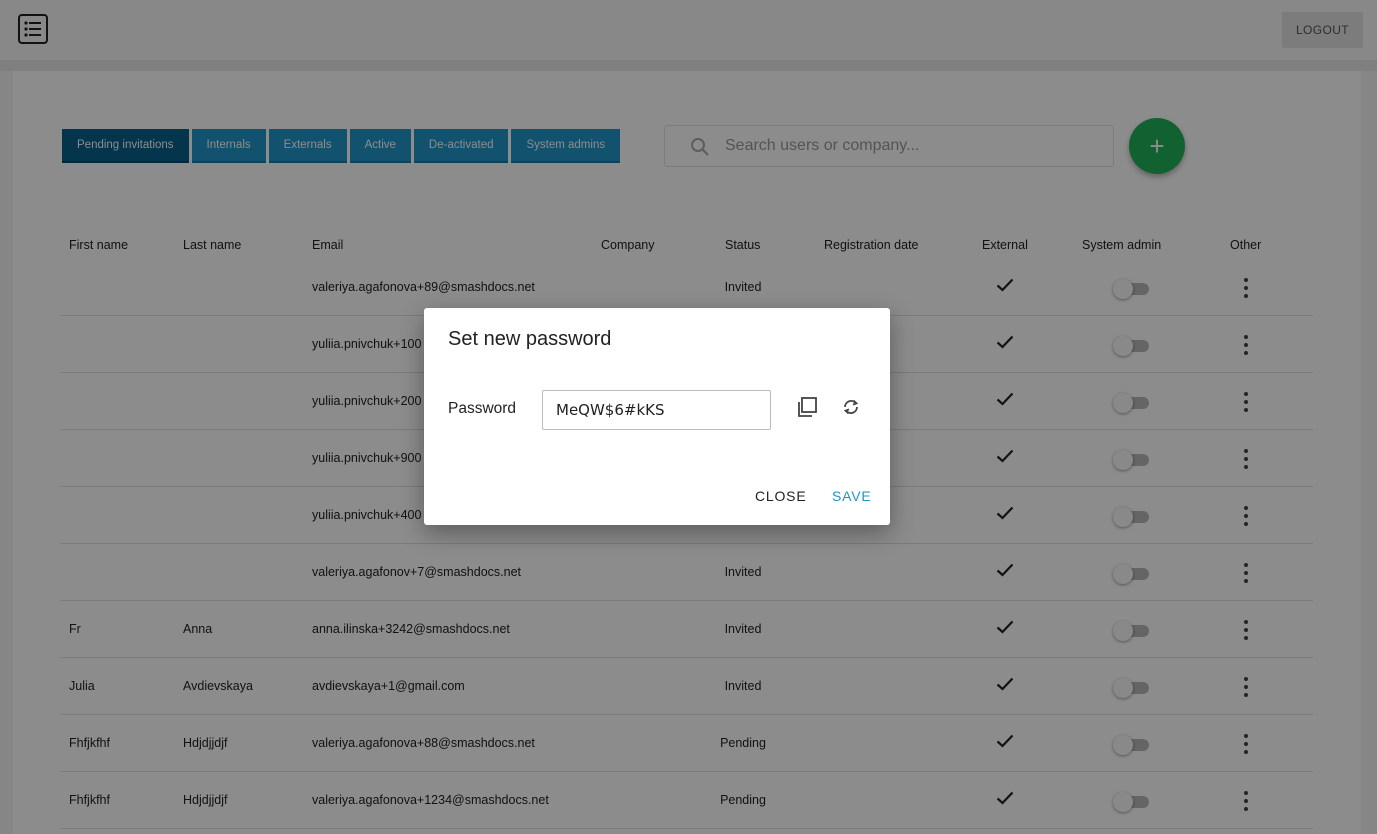 The image size is (1377, 834). Describe the element at coordinates (482, 408) in the screenshot. I see `password-label: Password` at that location.